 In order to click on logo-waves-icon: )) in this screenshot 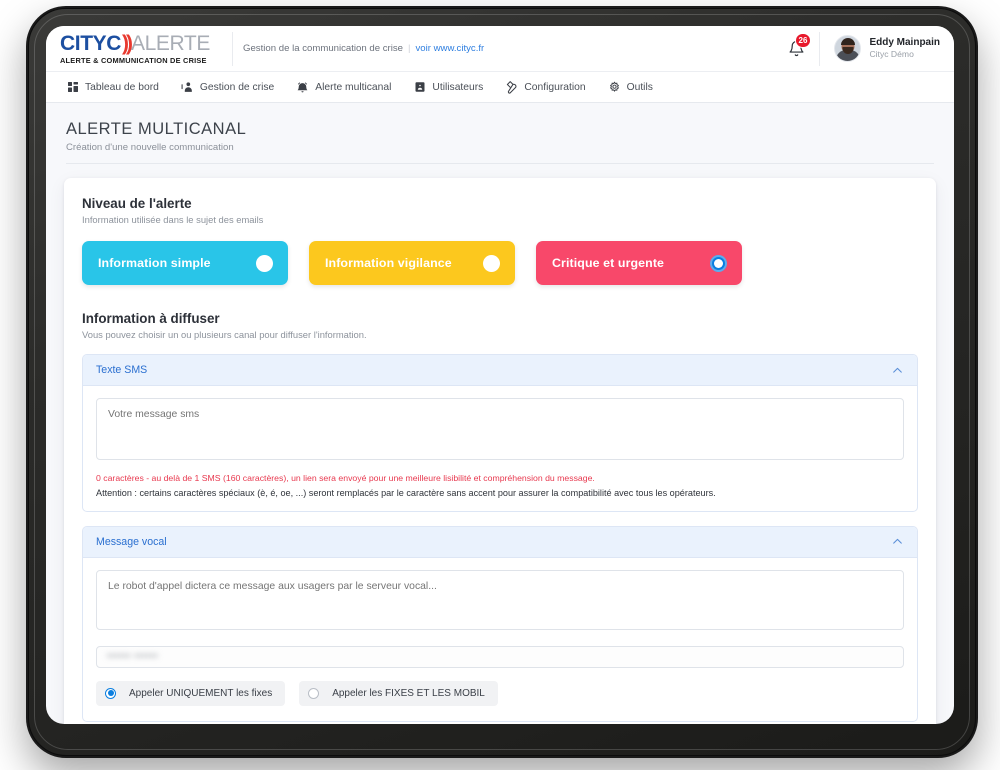, I will do `click(127, 43)`.